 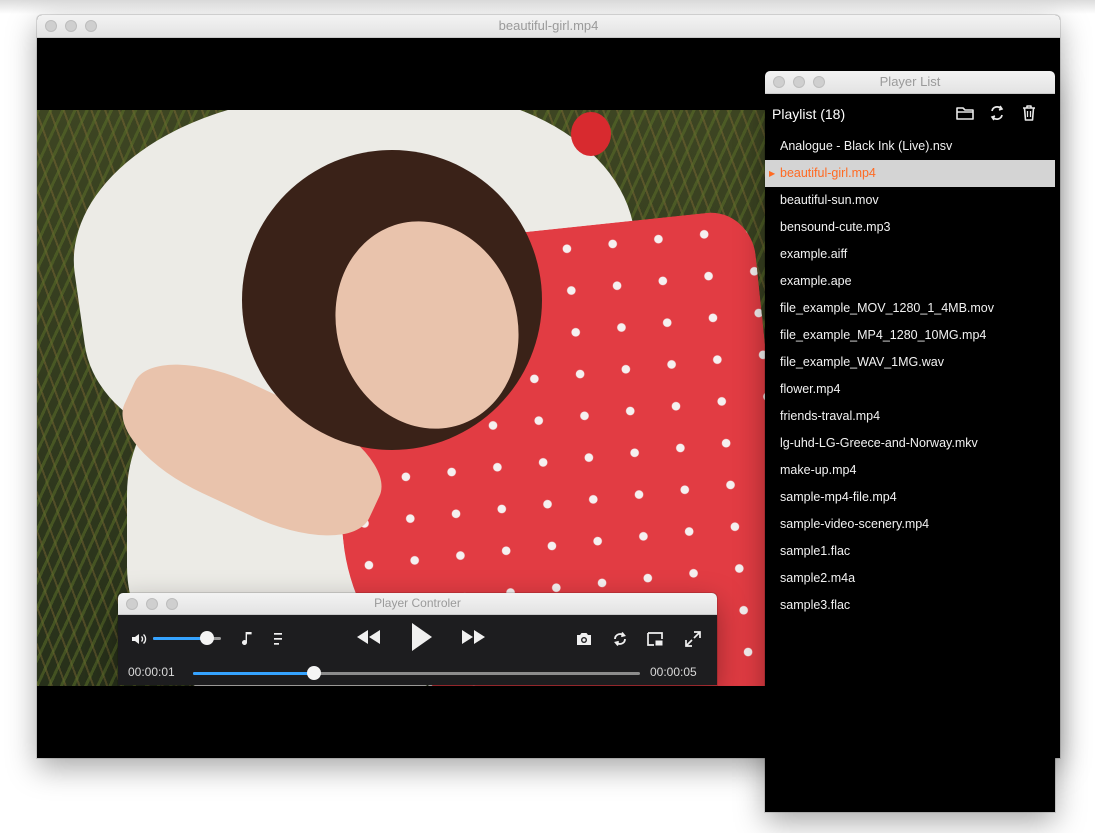 What do you see at coordinates (620, 639) in the screenshot?
I see `loop-icon` at bounding box center [620, 639].